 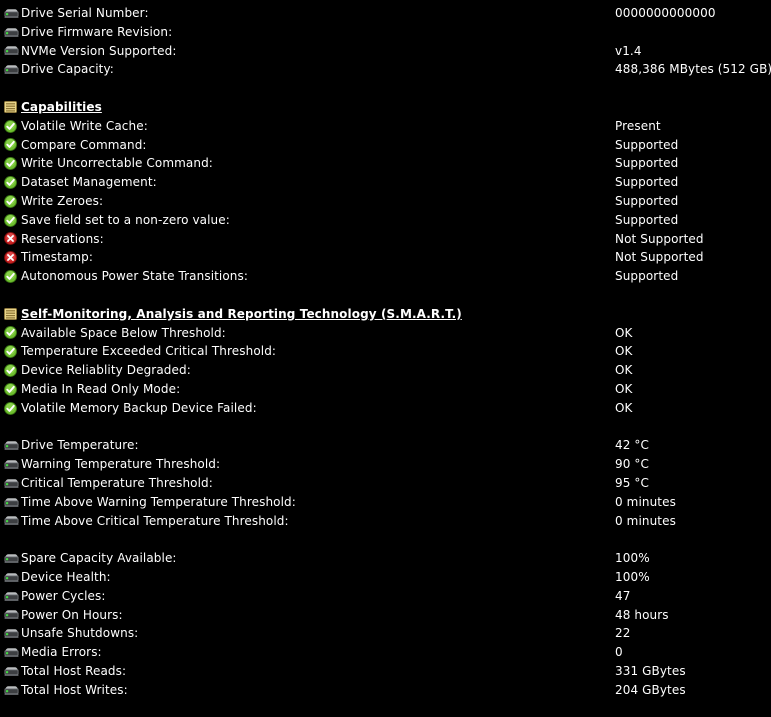 What do you see at coordinates (385, 633) in the screenshot?
I see `info-row: Unsafe Shutdowns: 22` at bounding box center [385, 633].